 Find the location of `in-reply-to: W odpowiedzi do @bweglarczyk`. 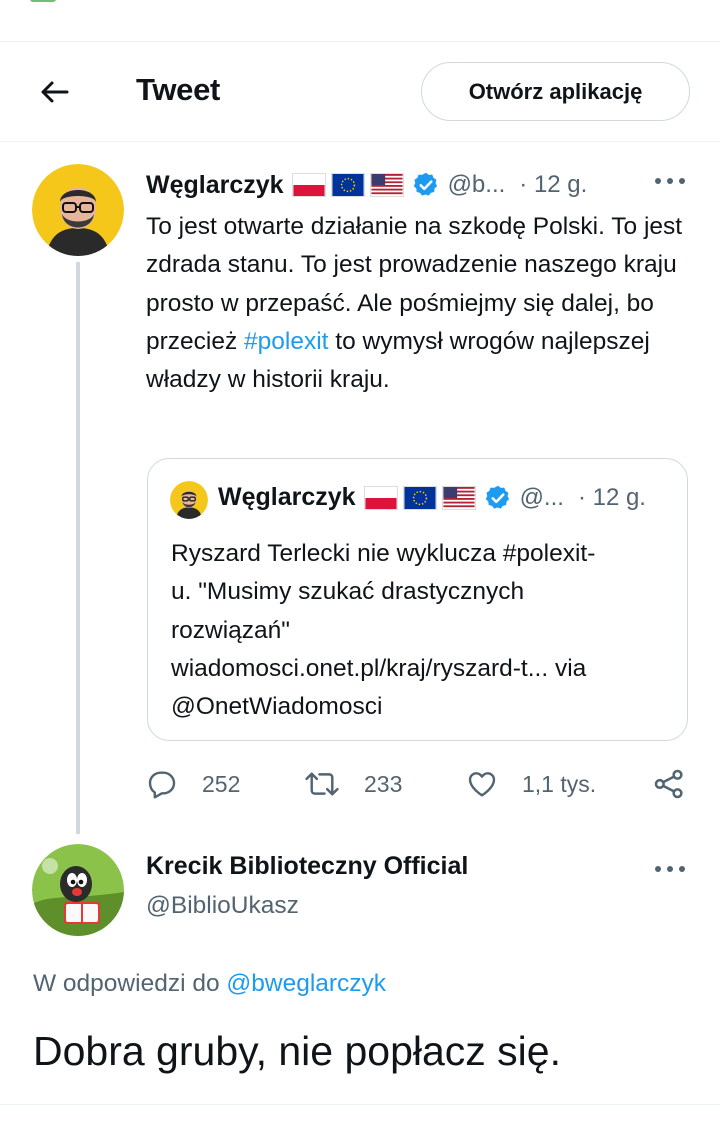

in-reply-to: W odpowiedzi do @bweglarczyk is located at coordinates (209, 984).